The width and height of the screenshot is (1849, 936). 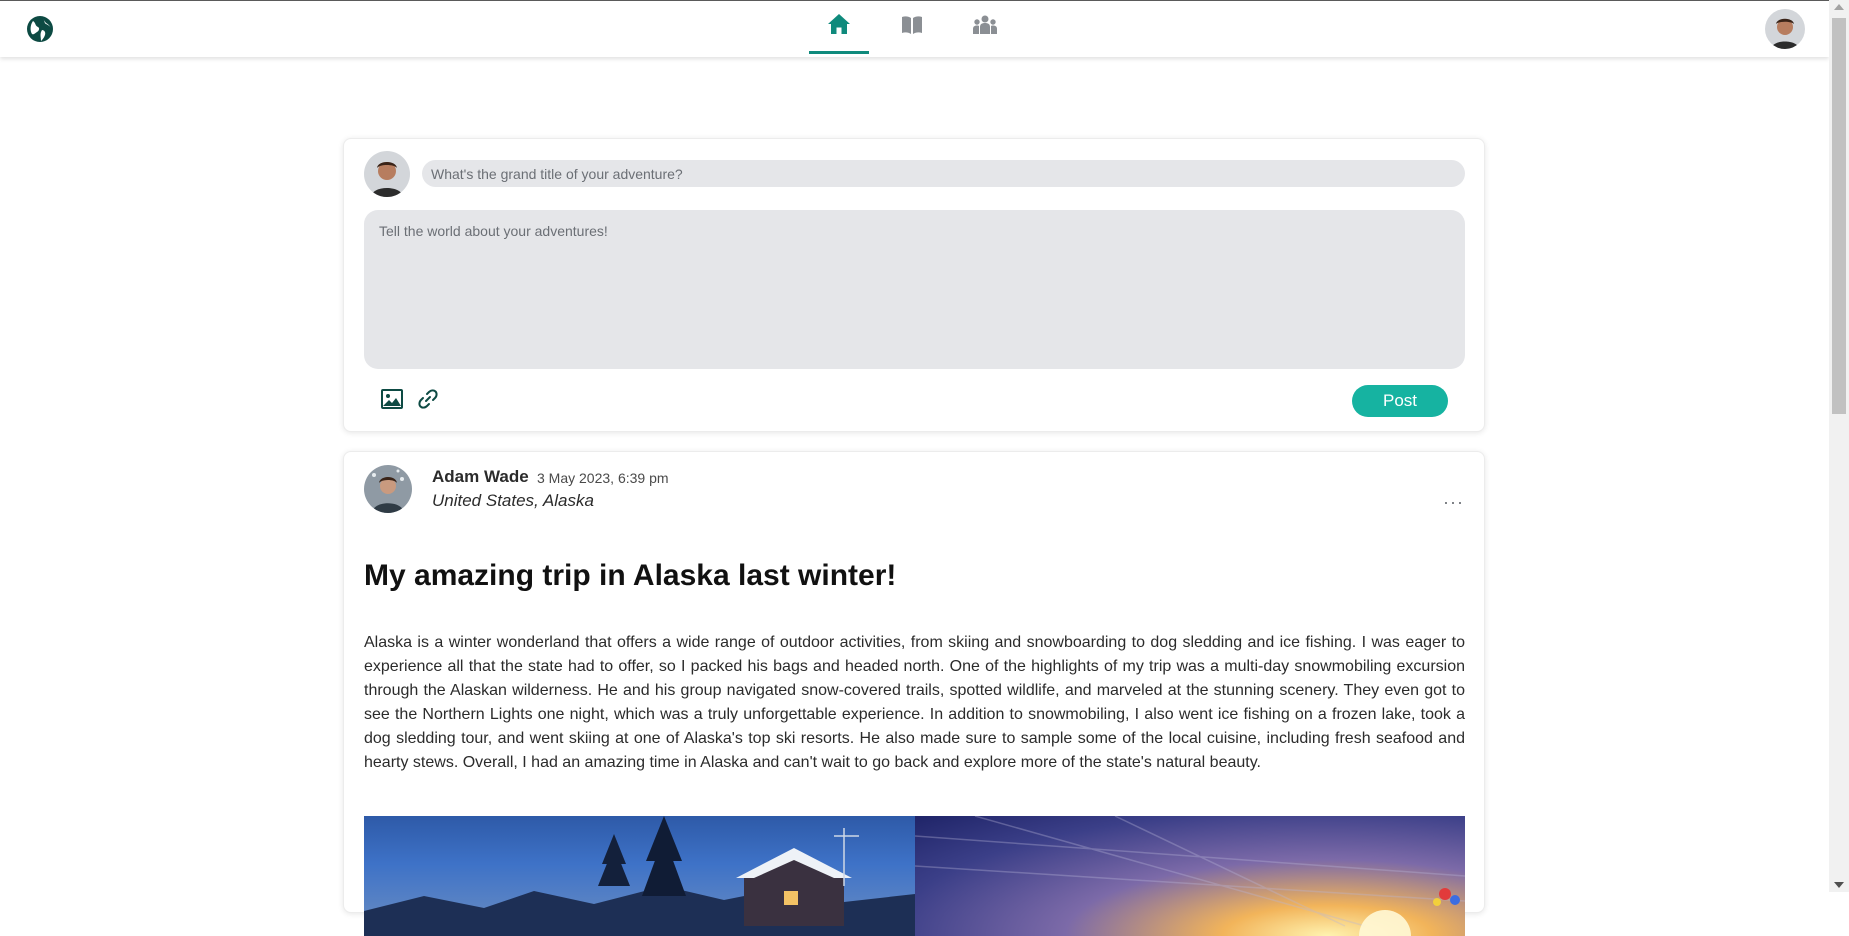 I want to click on book-open-icon, so click(x=912, y=27).